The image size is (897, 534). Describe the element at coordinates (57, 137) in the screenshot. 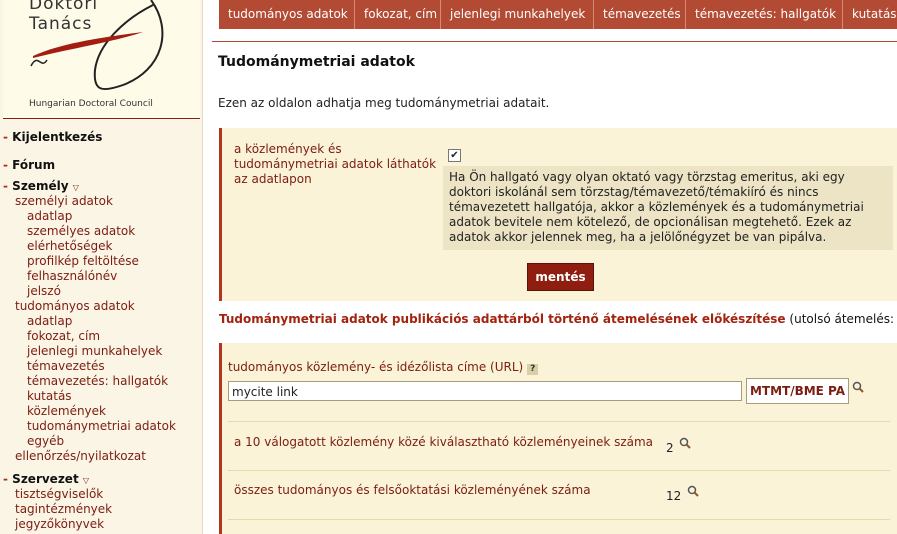

I see `nav-kijelentkezes-label: Kijelentkezés` at that location.